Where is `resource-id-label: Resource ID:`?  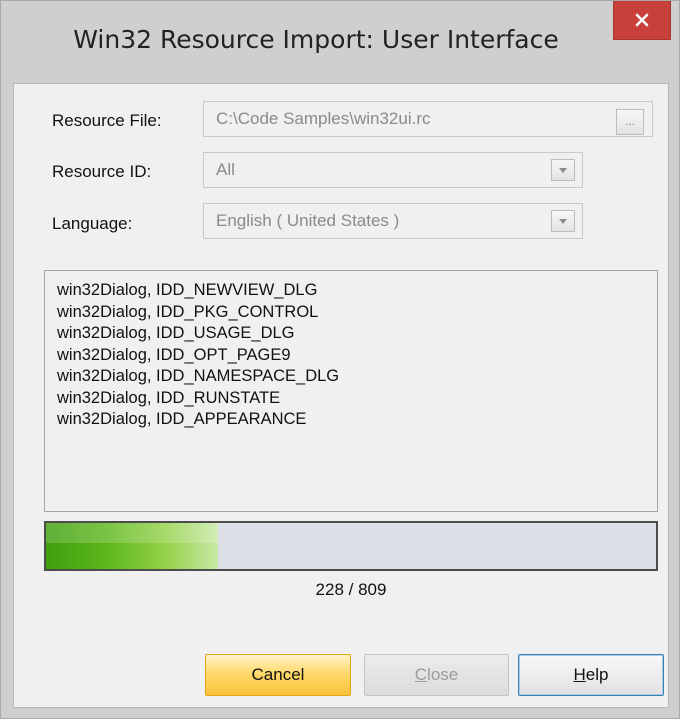
resource-id-label: Resource ID: is located at coordinates (102, 171).